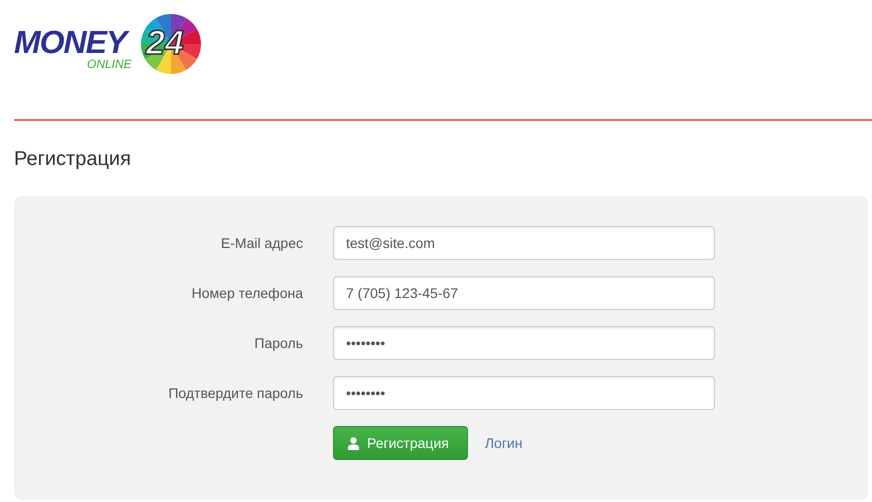 Image resolution: width=872 pixels, height=502 pixels. What do you see at coordinates (246, 293) in the screenshot?
I see `field-label: Номер телефона` at bounding box center [246, 293].